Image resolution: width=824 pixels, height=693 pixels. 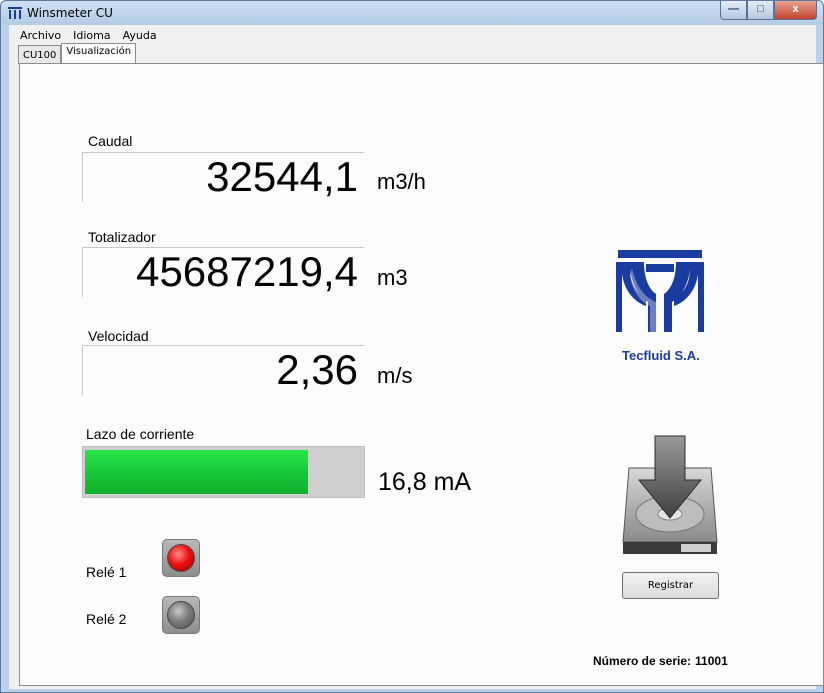 I want to click on register-button: Registrar, so click(x=670, y=585).